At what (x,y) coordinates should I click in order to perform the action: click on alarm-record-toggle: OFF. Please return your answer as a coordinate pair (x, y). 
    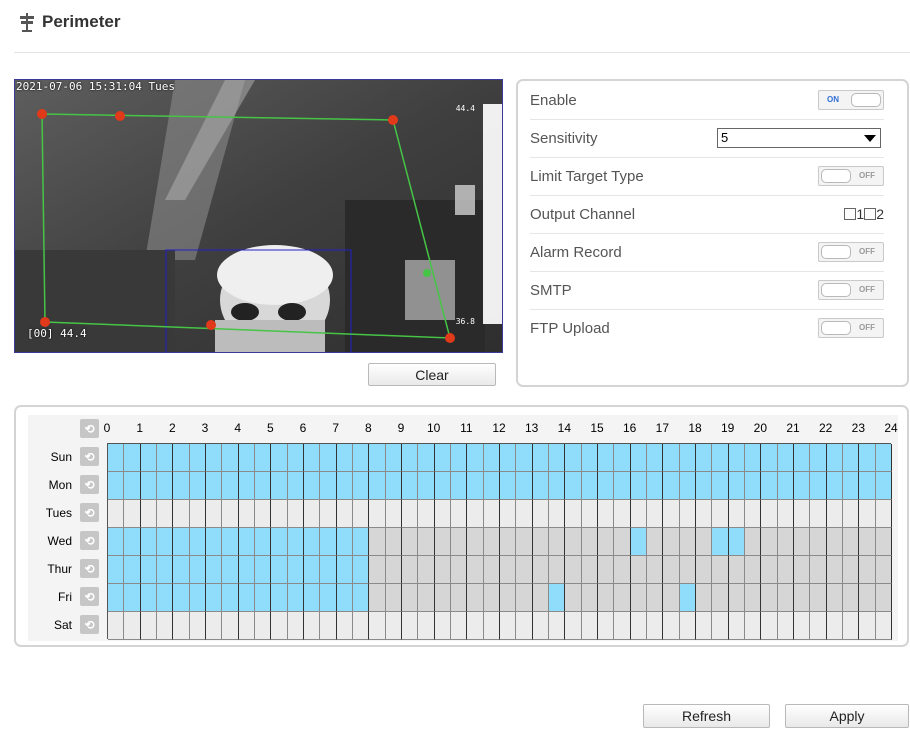
    Looking at the image, I should click on (851, 252).